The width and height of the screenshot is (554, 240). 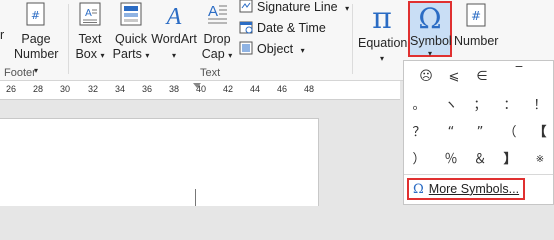 What do you see at coordinates (131, 39) in the screenshot?
I see `quick-parts-label-1: Quick` at bounding box center [131, 39].